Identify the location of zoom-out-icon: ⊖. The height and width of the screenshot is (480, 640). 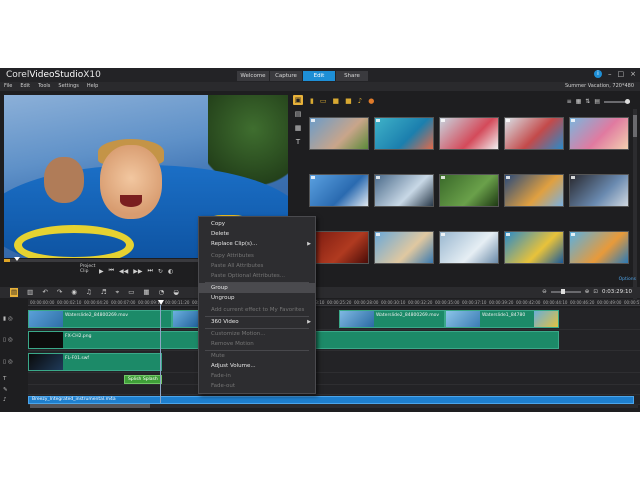
(544, 292).